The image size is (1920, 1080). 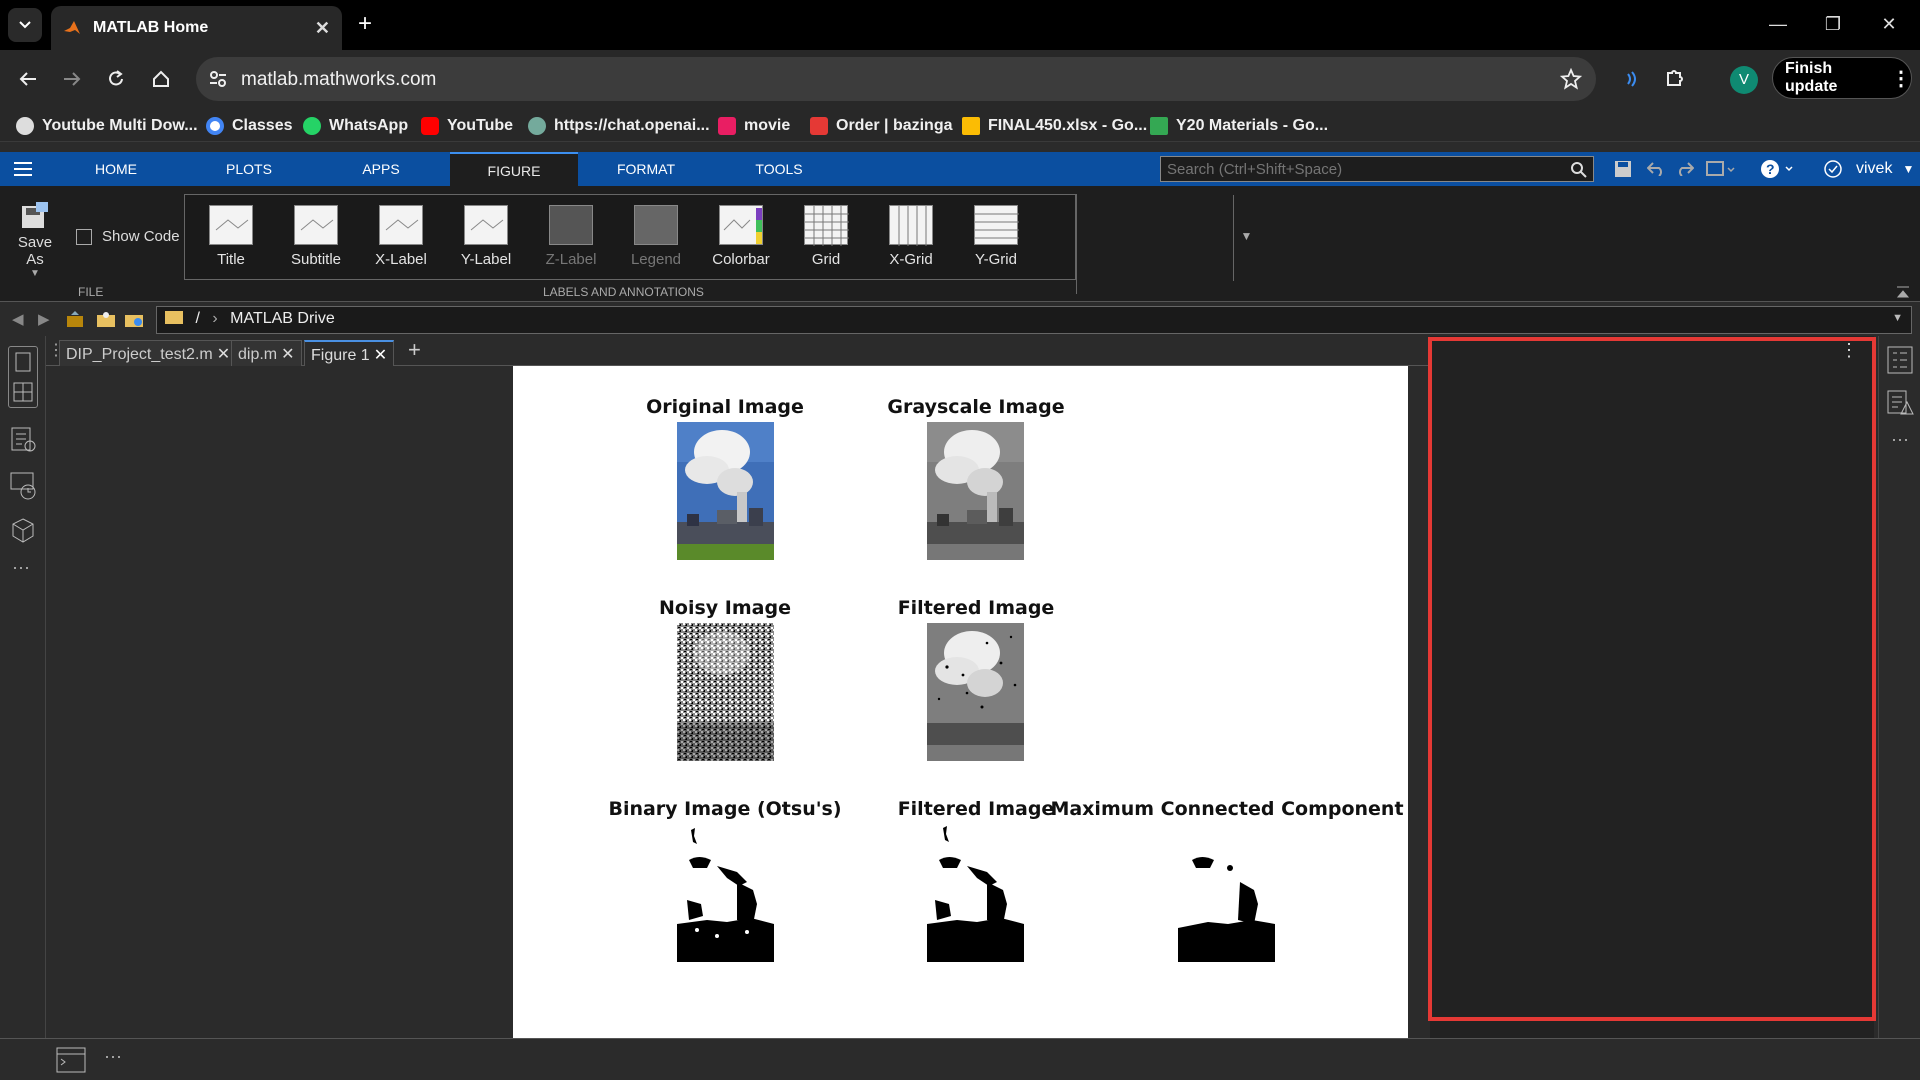 I want to click on bookmark-item: WhatsApp, so click(x=355, y=126).